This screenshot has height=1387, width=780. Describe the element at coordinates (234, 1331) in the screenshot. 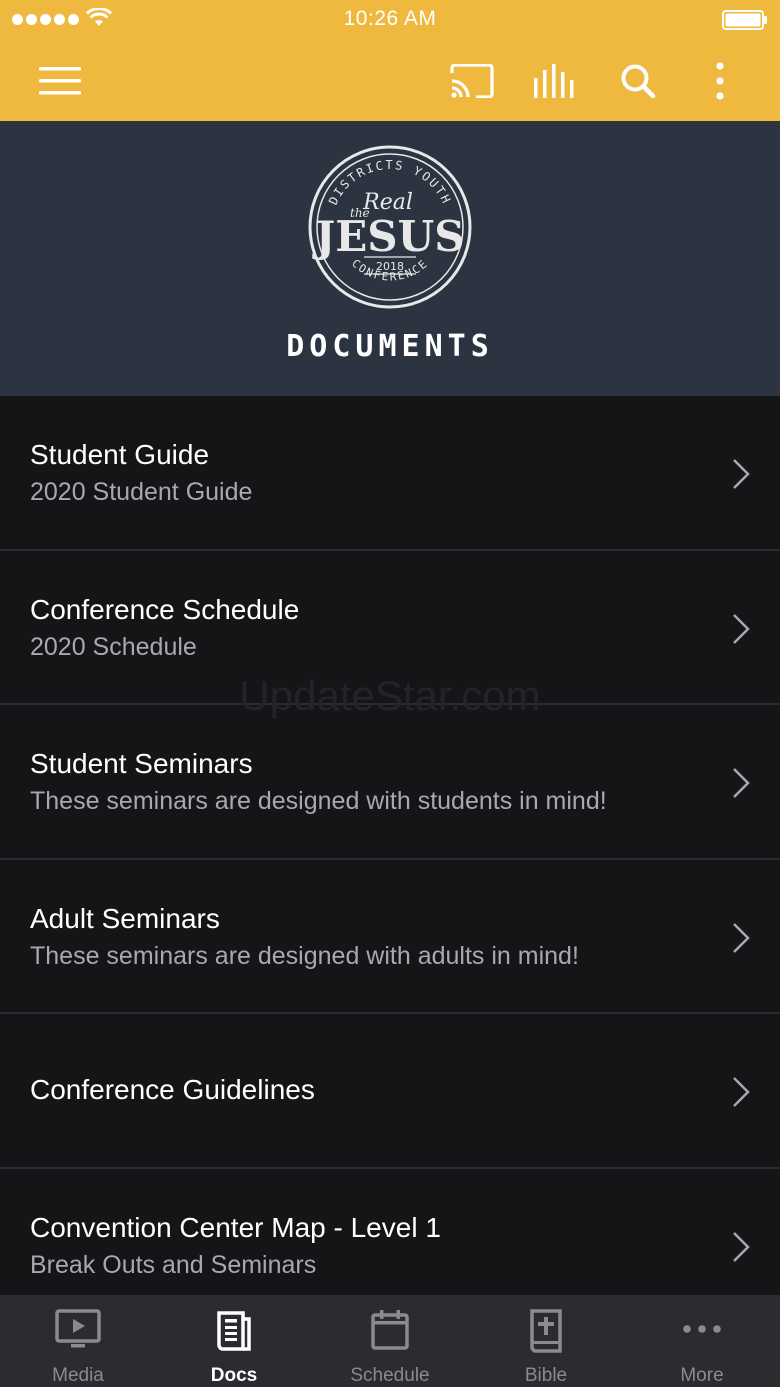

I see `docs-icon` at that location.